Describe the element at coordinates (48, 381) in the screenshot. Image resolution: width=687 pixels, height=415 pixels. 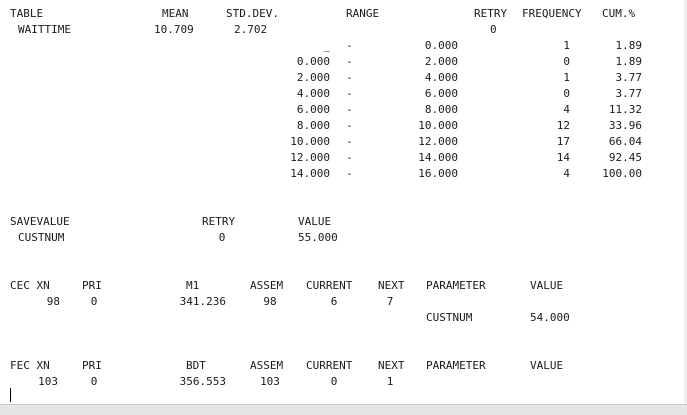
I see `fec-xn: 103` at that location.